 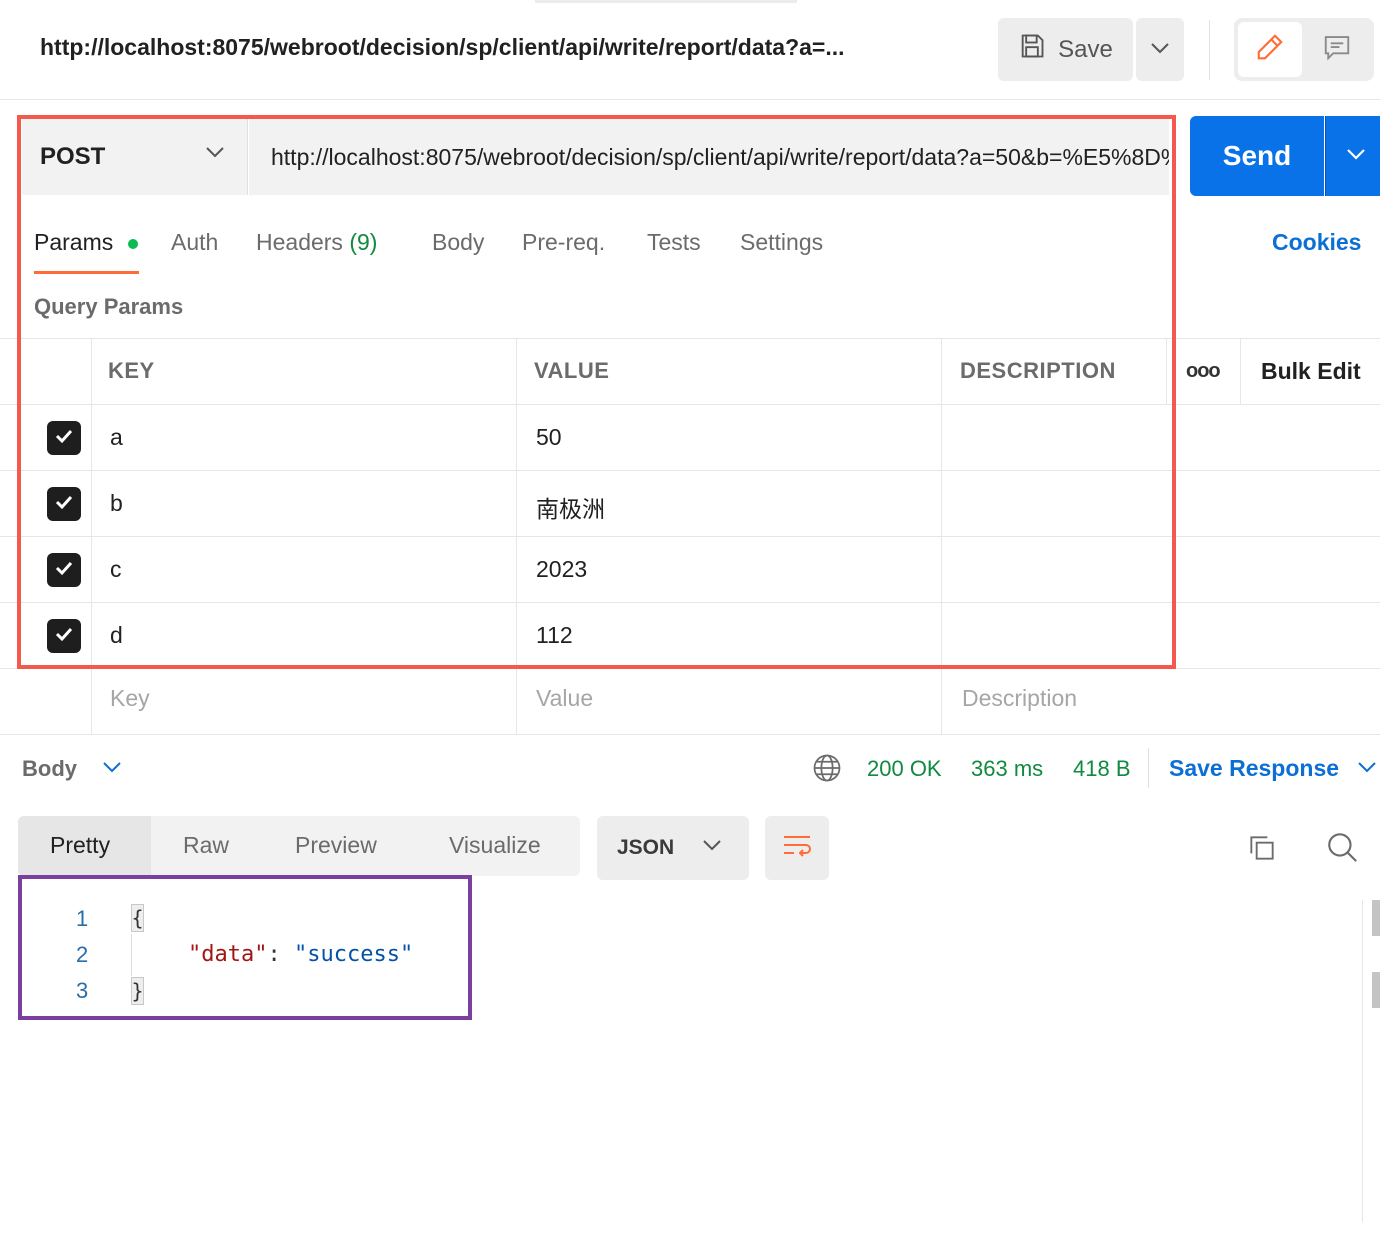 I want to click on new-value-input: Value, so click(x=564, y=698).